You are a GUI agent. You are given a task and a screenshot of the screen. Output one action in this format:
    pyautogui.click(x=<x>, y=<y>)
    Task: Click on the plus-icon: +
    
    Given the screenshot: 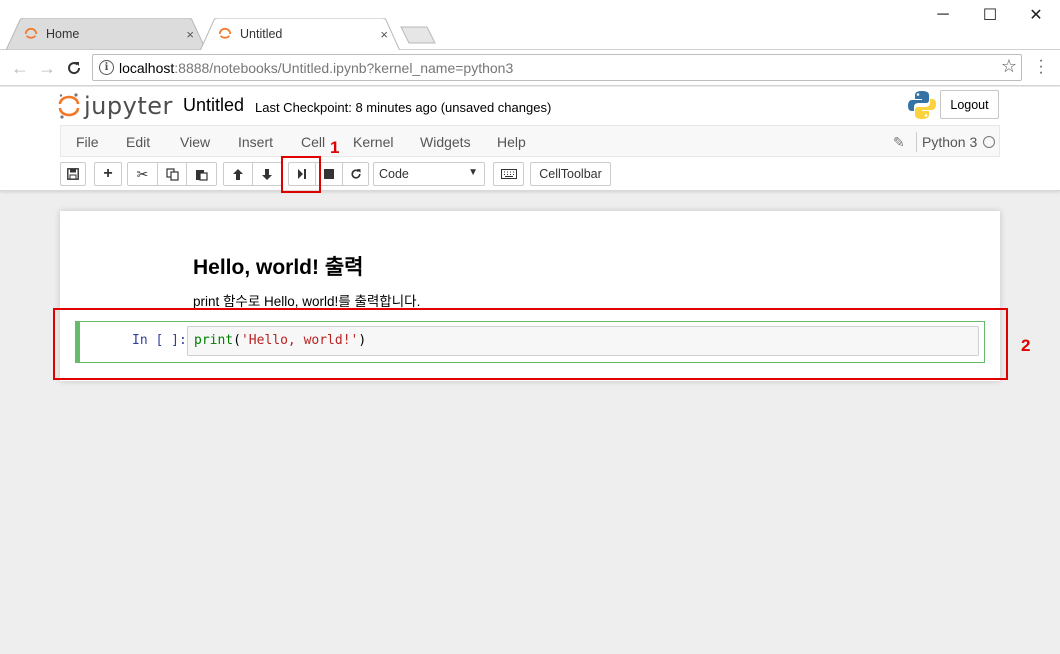 What is the action you would take?
    pyautogui.click(x=108, y=173)
    